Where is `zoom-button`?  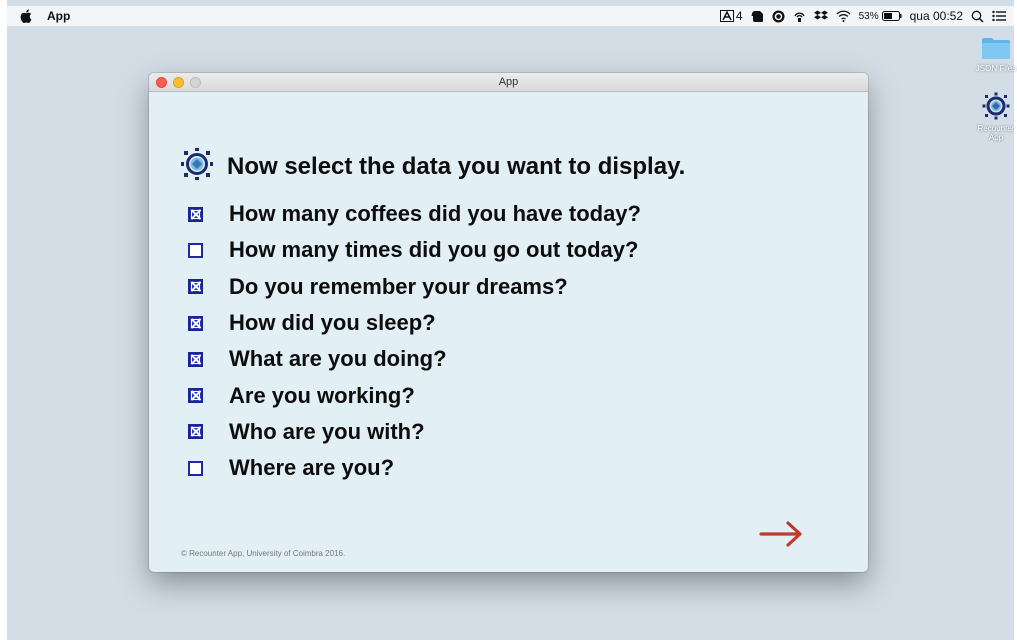 zoom-button is located at coordinates (195, 82).